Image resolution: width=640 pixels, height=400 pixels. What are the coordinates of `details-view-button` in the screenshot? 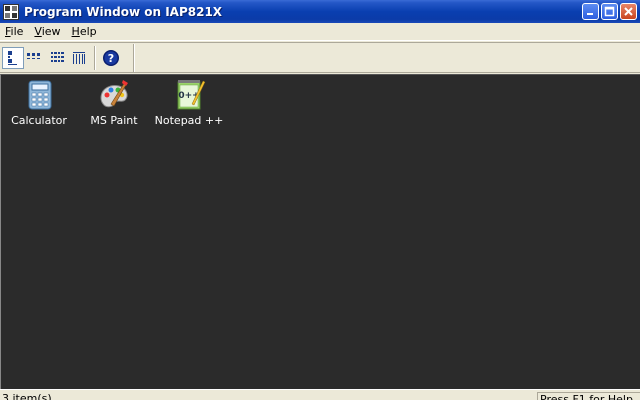 It's located at (79, 58).